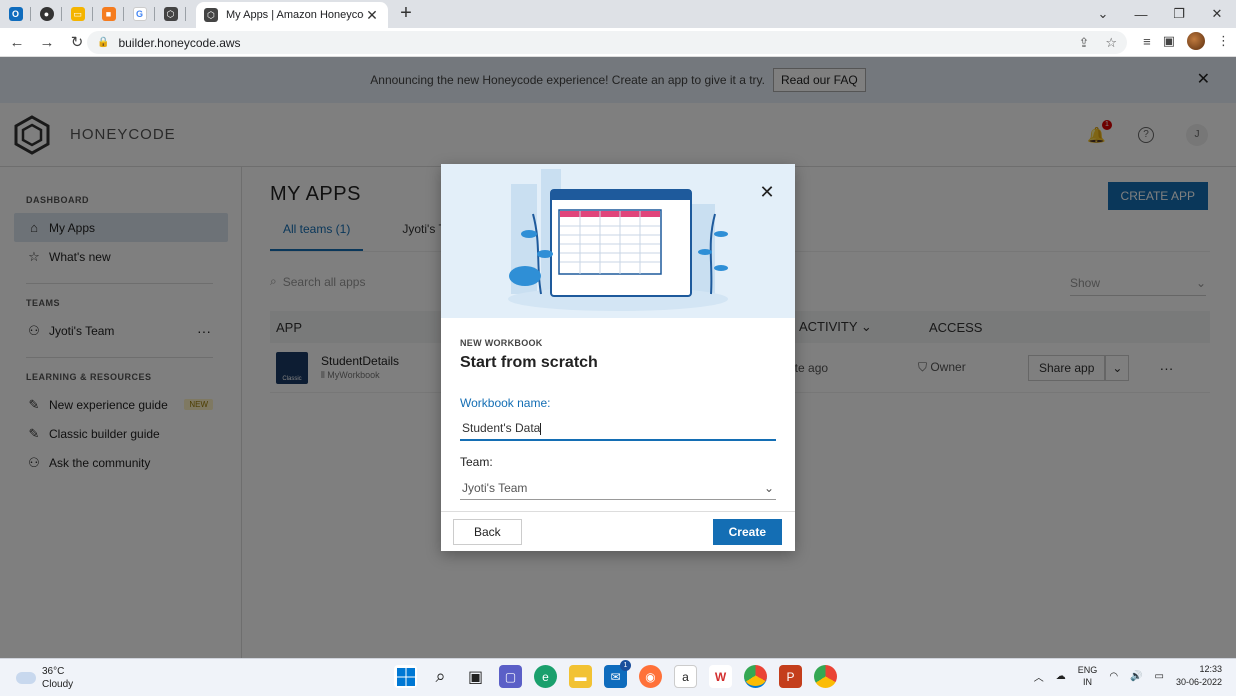 This screenshot has height=696, width=1236. I want to click on wps-office-icon: W, so click(720, 676).